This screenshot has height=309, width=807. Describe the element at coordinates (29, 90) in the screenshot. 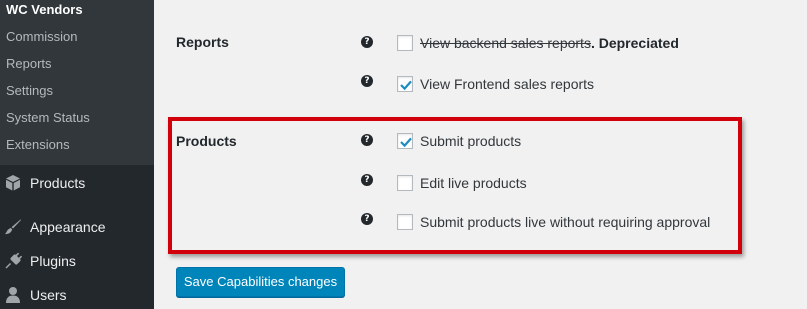

I see `submenu-item-settings: Settings` at that location.